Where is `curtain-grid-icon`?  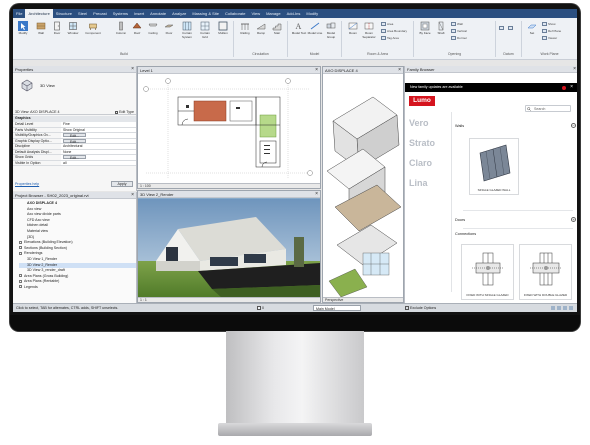
curtain-grid-icon is located at coordinates (205, 26).